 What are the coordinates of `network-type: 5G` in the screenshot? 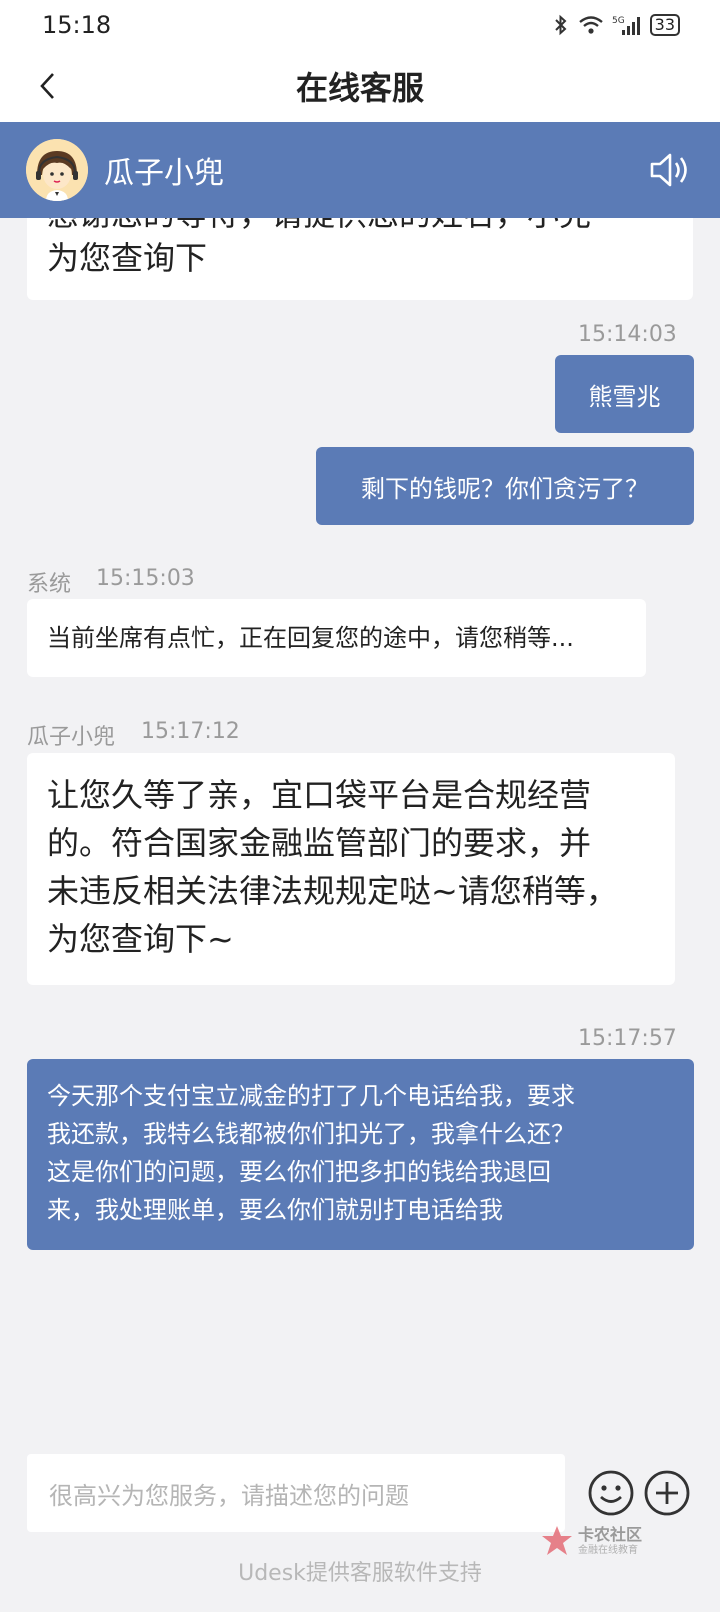 It's located at (618, 21).